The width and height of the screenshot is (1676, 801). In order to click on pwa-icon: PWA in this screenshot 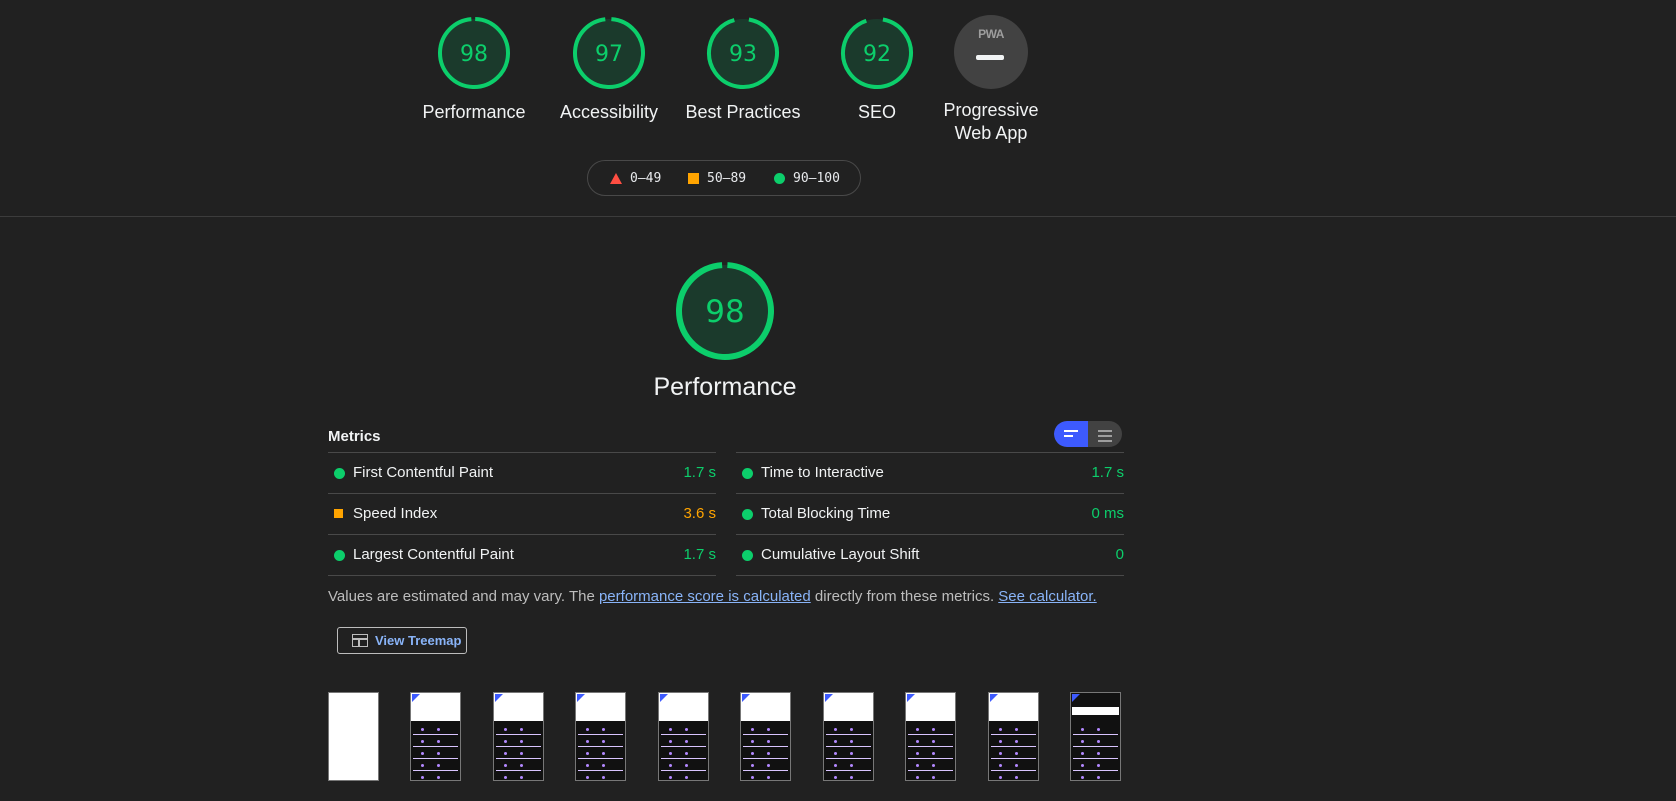, I will do `click(991, 34)`.